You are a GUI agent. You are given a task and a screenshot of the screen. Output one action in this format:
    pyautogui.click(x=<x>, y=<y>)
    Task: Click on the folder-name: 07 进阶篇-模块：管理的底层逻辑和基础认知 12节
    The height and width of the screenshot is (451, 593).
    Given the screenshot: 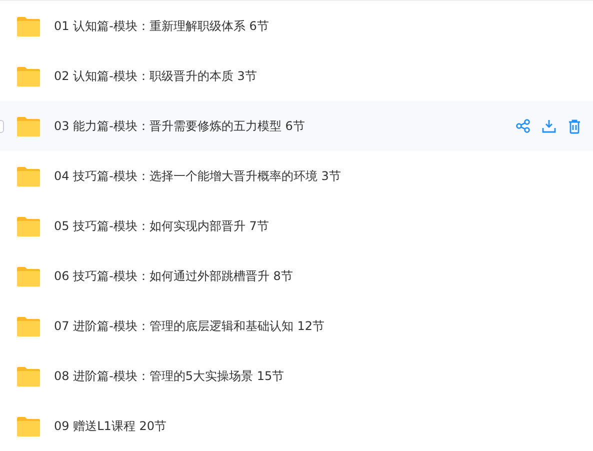 What is the action you would take?
    pyautogui.click(x=189, y=326)
    